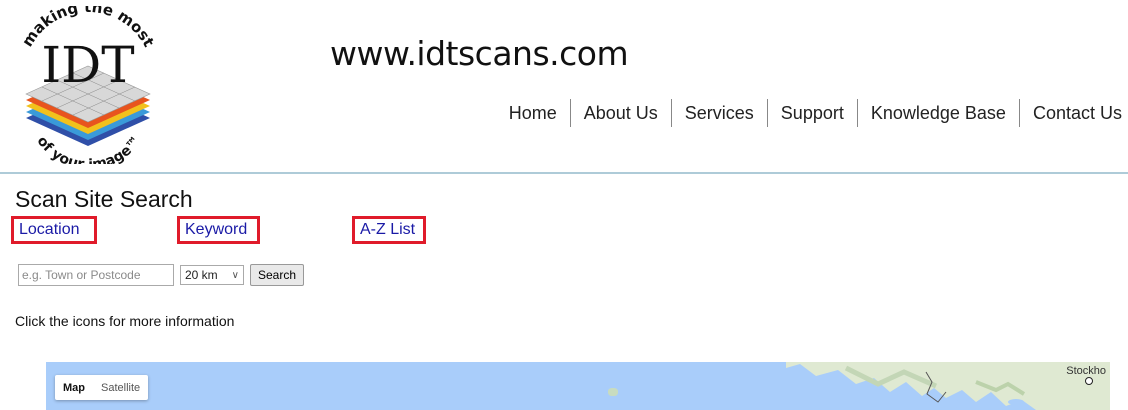 The width and height of the screenshot is (1128, 410). What do you see at coordinates (533, 113) in the screenshot?
I see `nav-home: Home` at bounding box center [533, 113].